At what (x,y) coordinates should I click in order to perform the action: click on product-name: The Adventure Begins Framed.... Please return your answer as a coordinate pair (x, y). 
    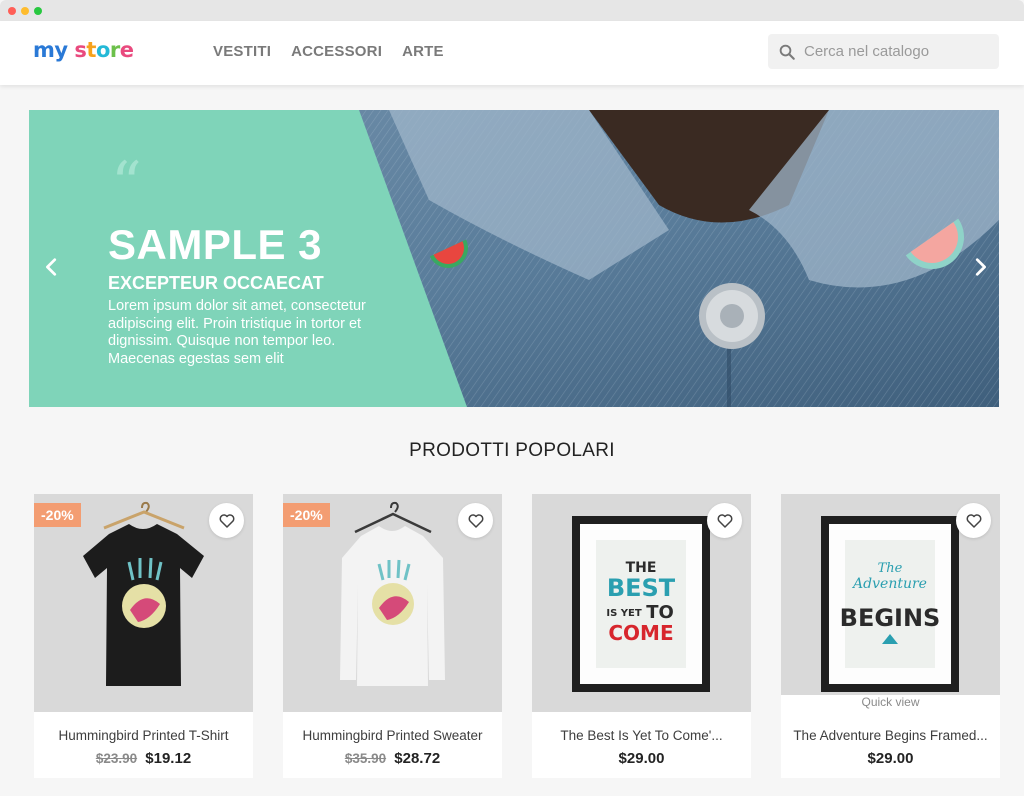
    Looking at the image, I should click on (890, 735).